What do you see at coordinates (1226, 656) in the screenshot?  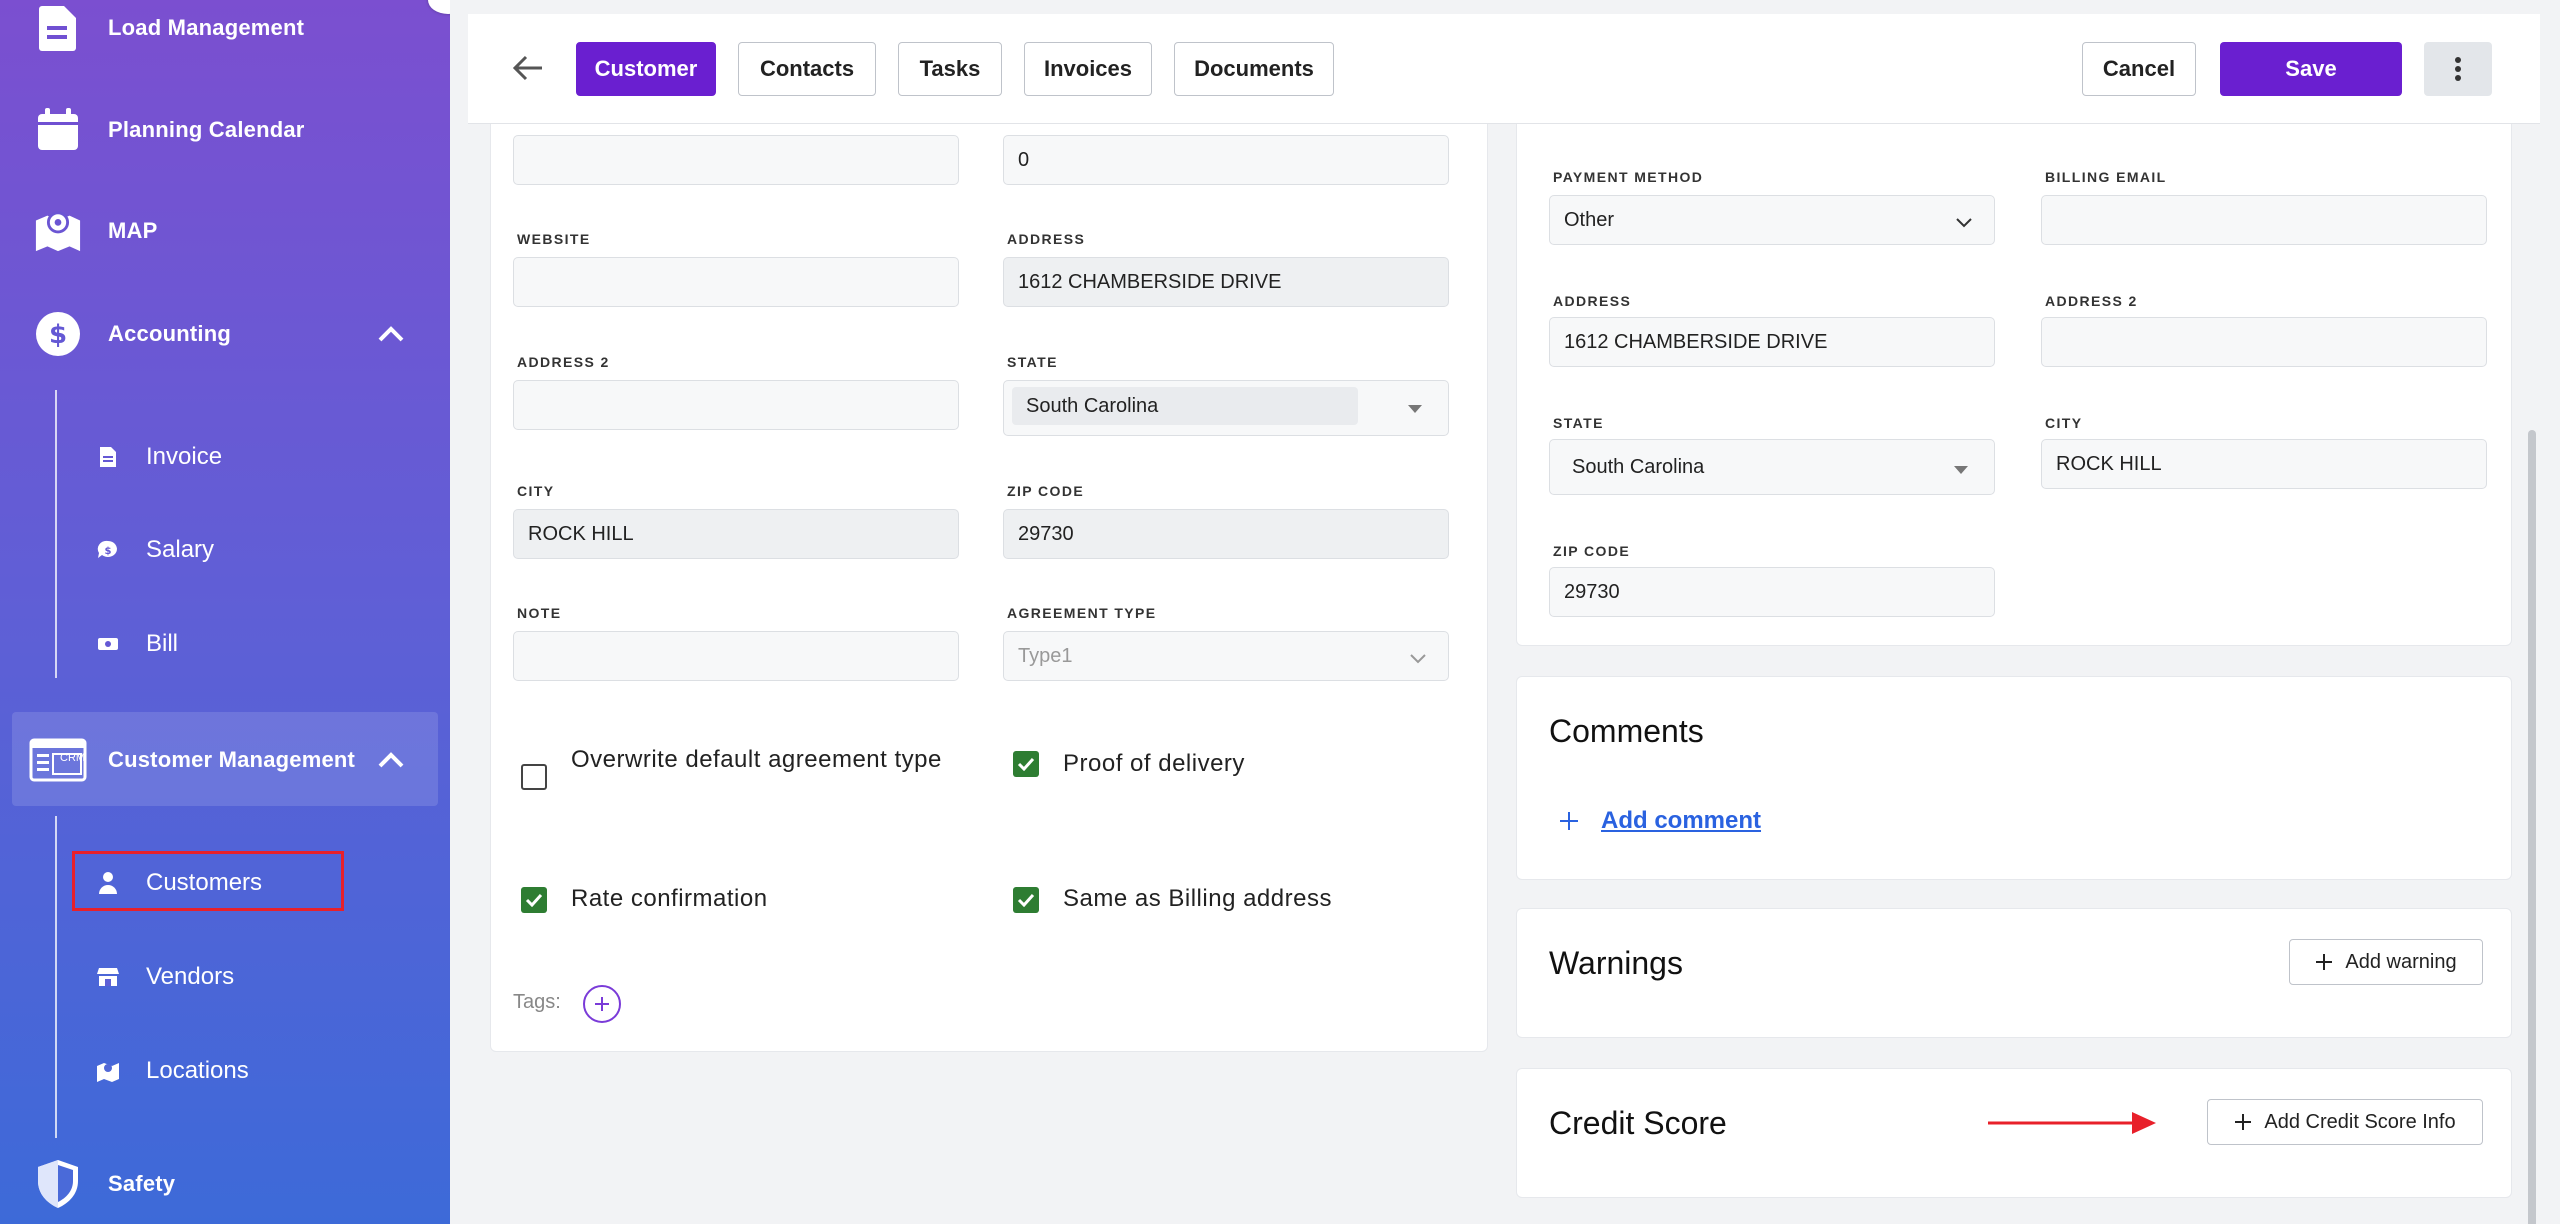 I see `agreement-type-select: Type1` at bounding box center [1226, 656].